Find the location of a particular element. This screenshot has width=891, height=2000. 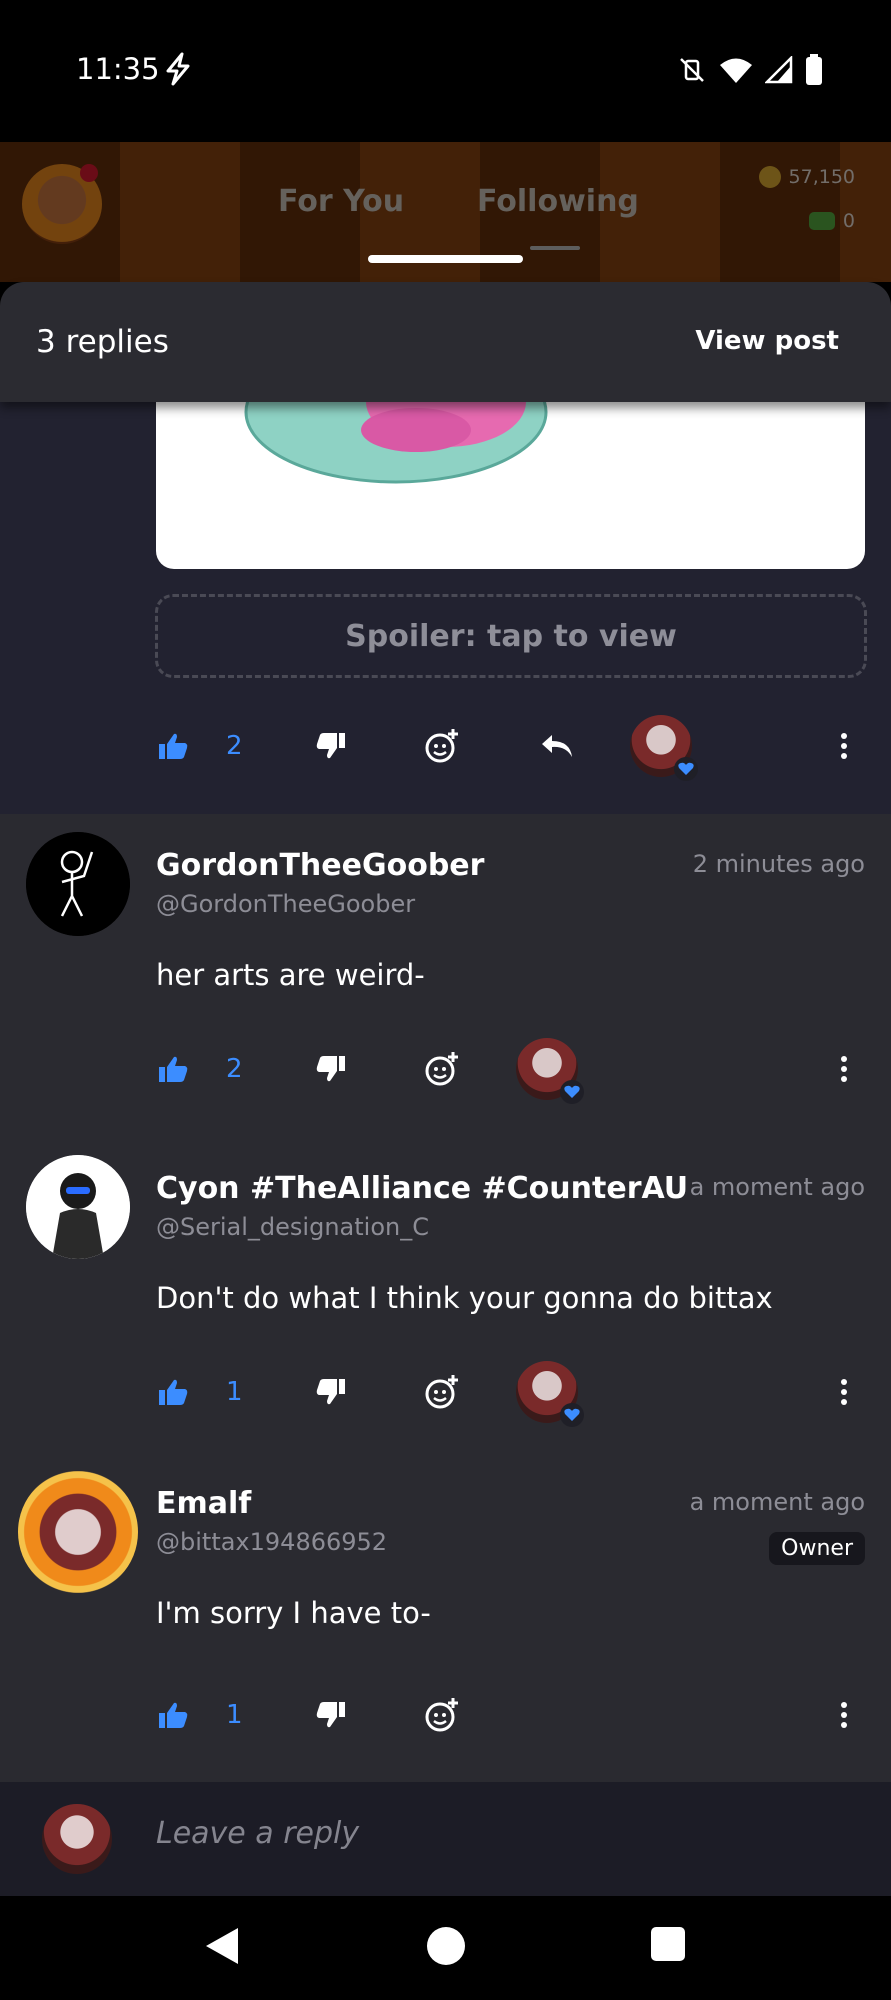

back-icon is located at coordinates (222, 1946).